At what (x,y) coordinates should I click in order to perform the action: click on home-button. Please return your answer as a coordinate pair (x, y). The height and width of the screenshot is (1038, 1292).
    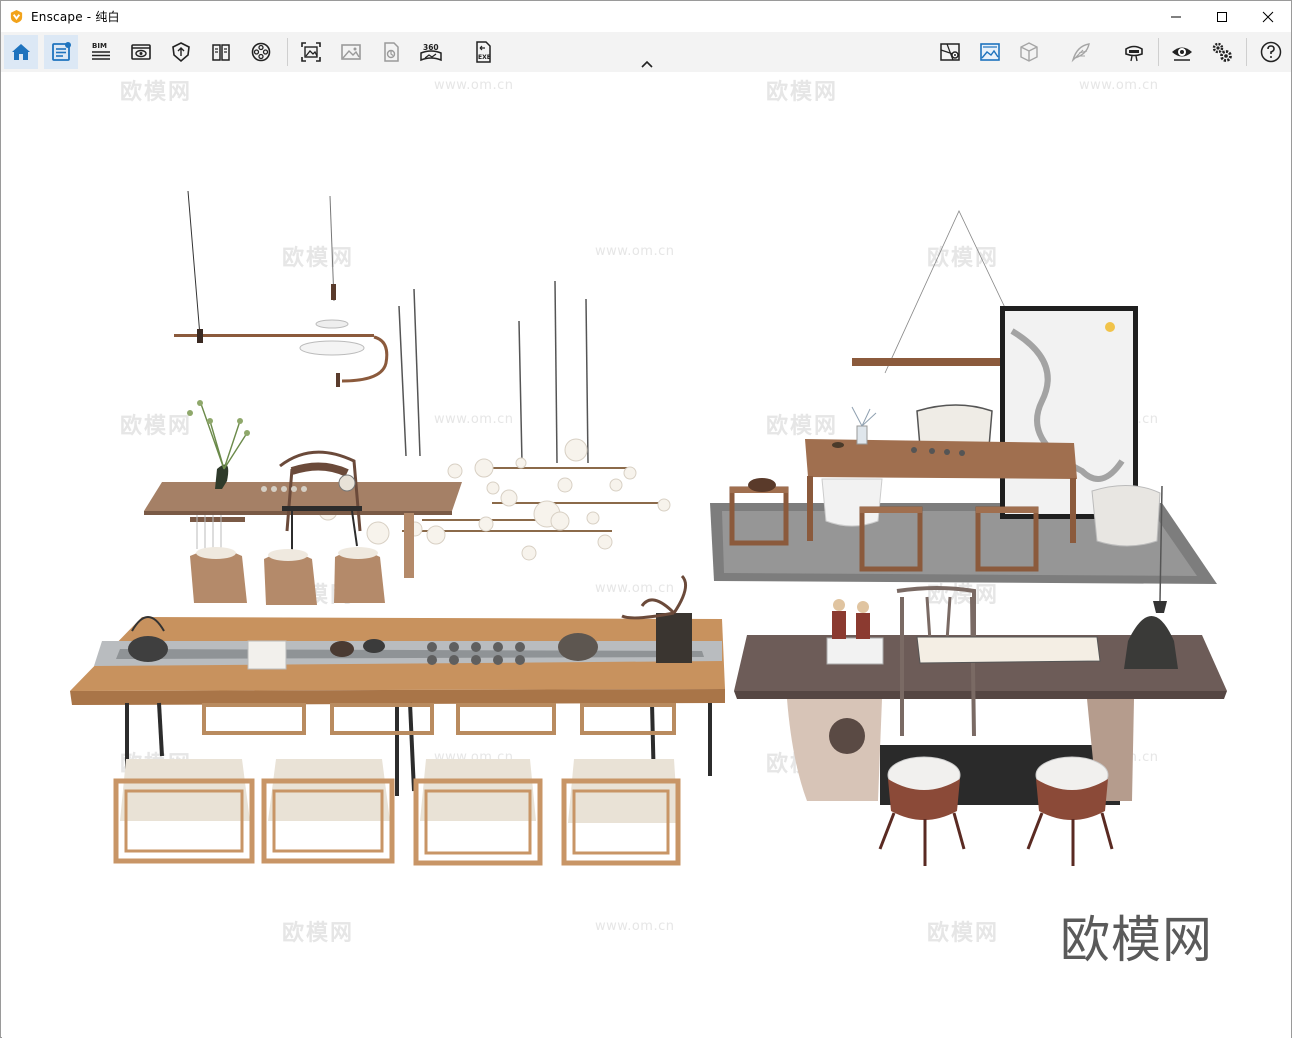
    Looking at the image, I should click on (21, 52).